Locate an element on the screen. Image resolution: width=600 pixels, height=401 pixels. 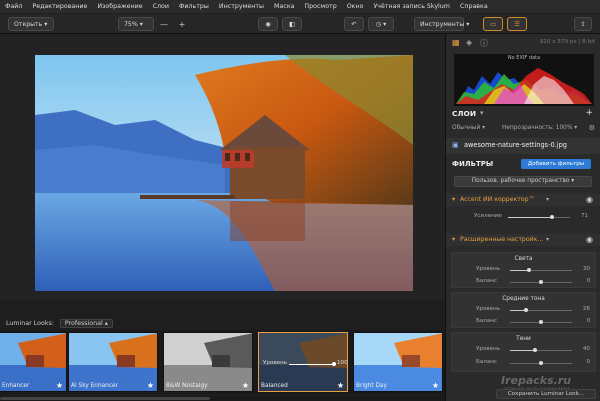
undo-icon: ↶ is located at coordinates (354, 24).